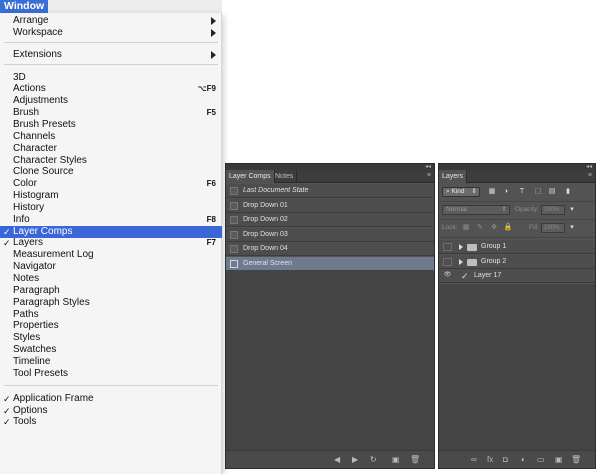 The height and width of the screenshot is (474, 600). Describe the element at coordinates (373, 460) in the screenshot. I see `update-comp-icon: ↻` at that location.